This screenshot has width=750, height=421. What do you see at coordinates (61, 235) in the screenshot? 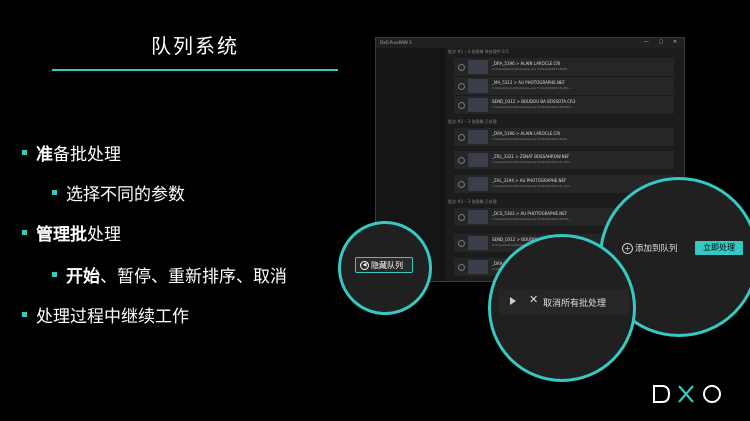
I see `bullet-bold-text: 管理批` at bounding box center [61, 235].